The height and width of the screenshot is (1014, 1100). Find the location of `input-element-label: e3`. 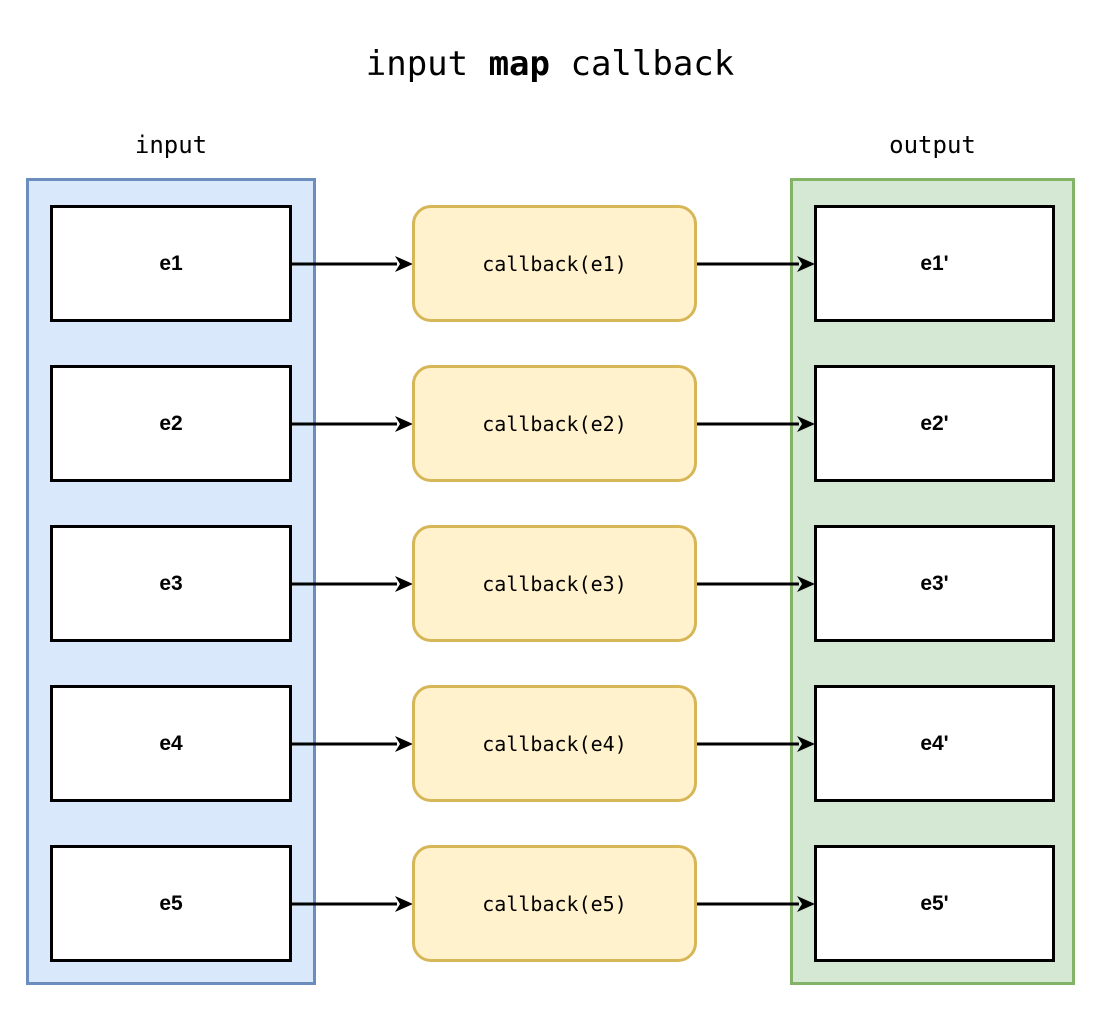

input-element-label: e3 is located at coordinates (171, 583).